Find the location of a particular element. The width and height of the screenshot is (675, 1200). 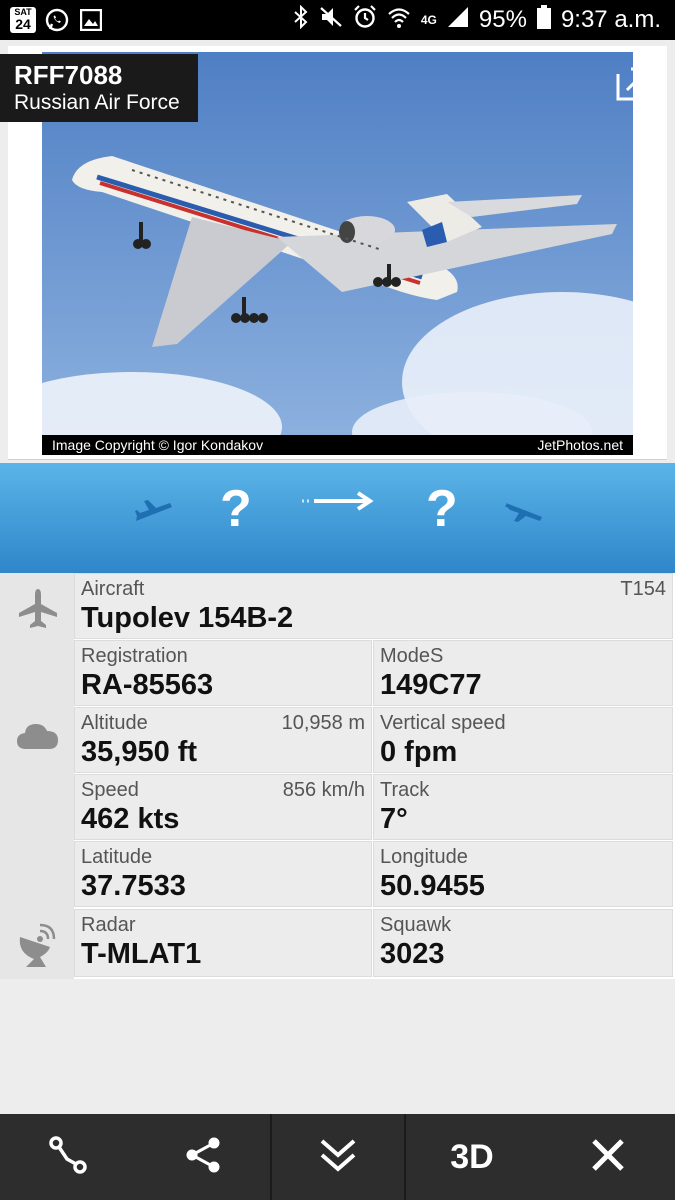

aircraft-model: Tupolev 154B-2 is located at coordinates (187, 618).